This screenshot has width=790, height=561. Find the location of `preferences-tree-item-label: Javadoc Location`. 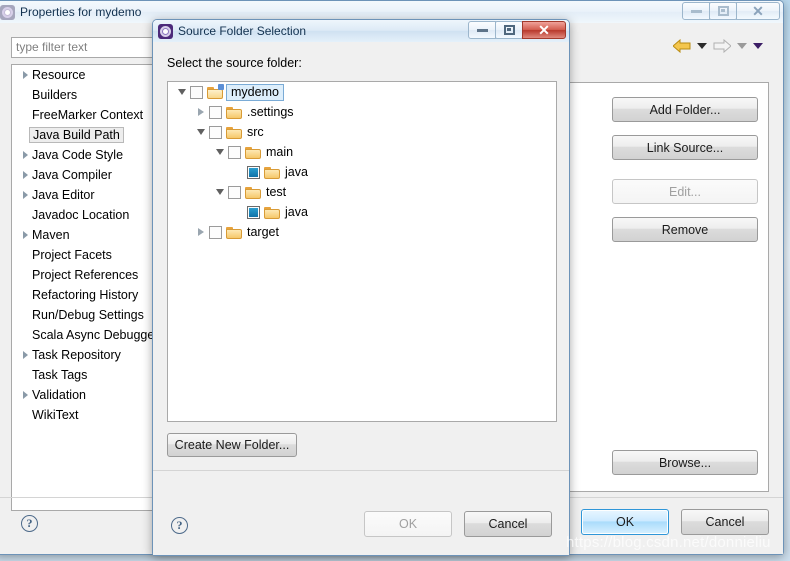

preferences-tree-item-label: Javadoc Location is located at coordinates (81, 215).